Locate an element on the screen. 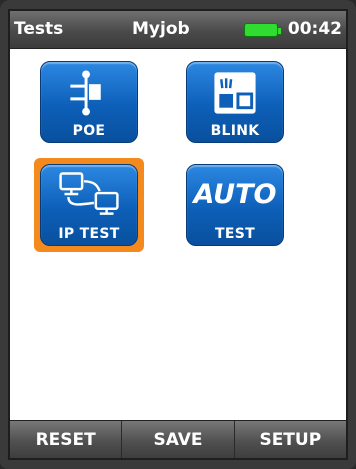 This screenshot has width=356, height=469. poe-icon is located at coordinates (85, 93).